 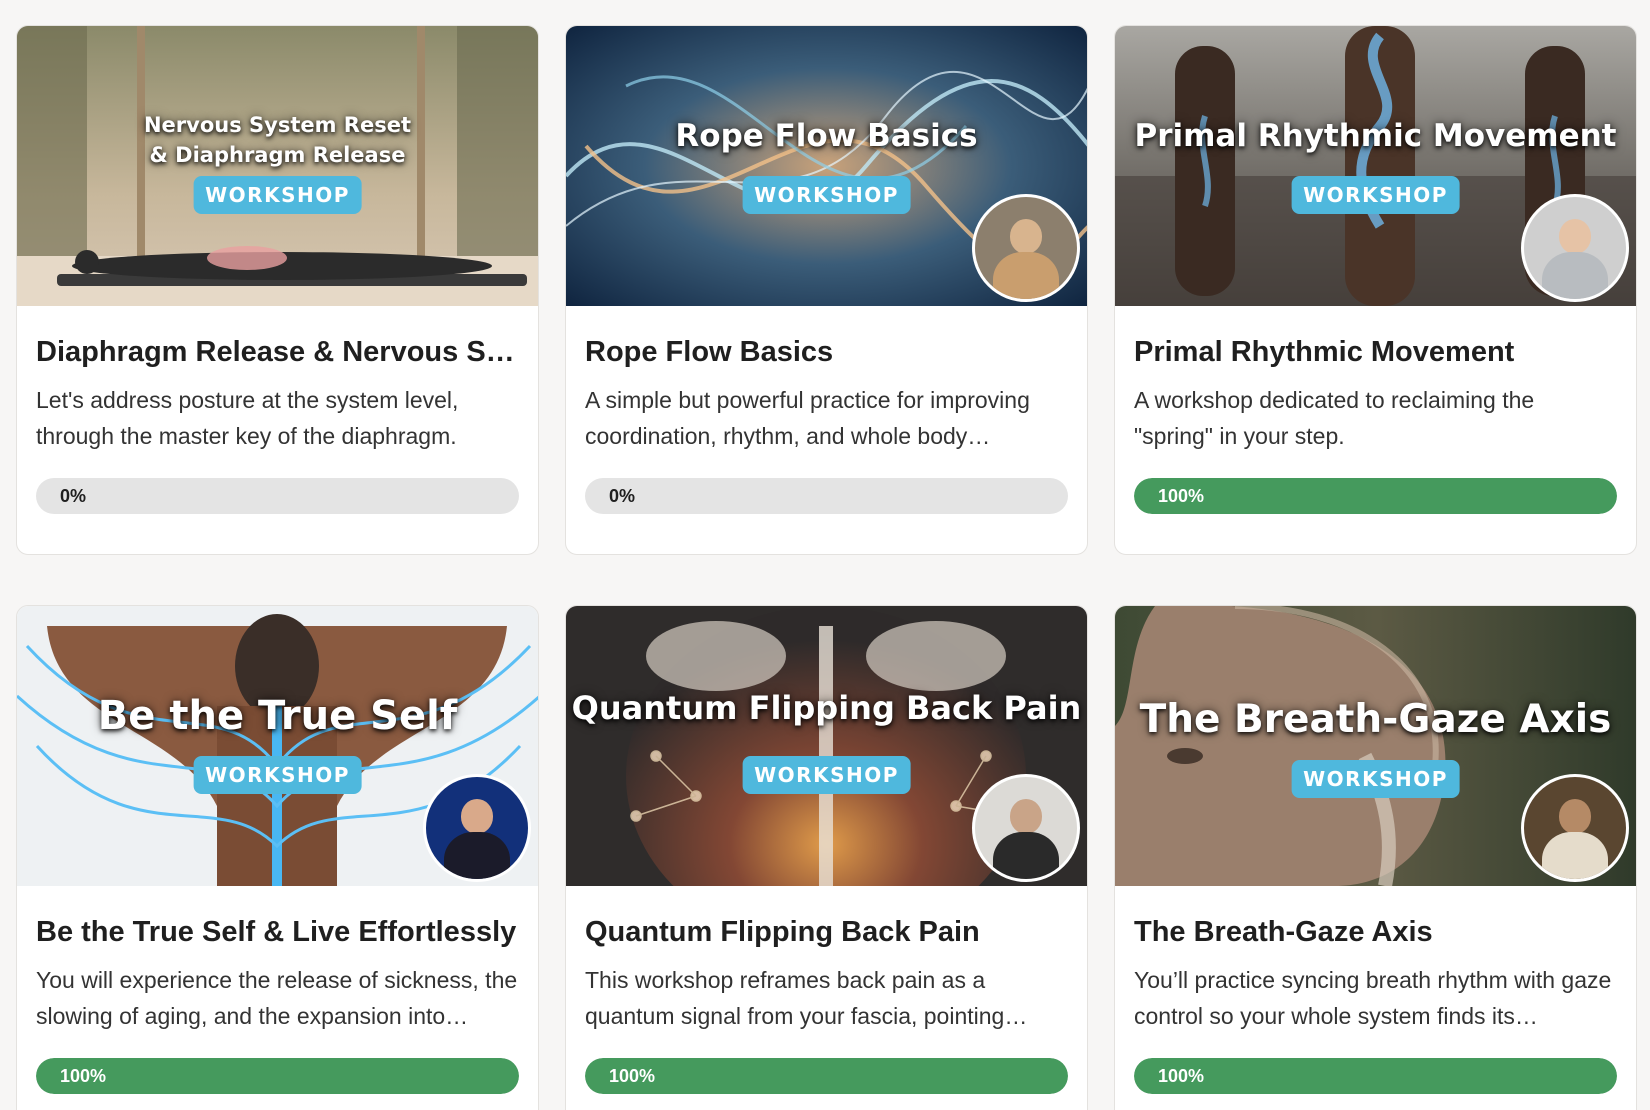 What do you see at coordinates (1375, 746) in the screenshot?
I see `course-thumbnail: The Breath-Gaze Axis WORKSHOP` at bounding box center [1375, 746].